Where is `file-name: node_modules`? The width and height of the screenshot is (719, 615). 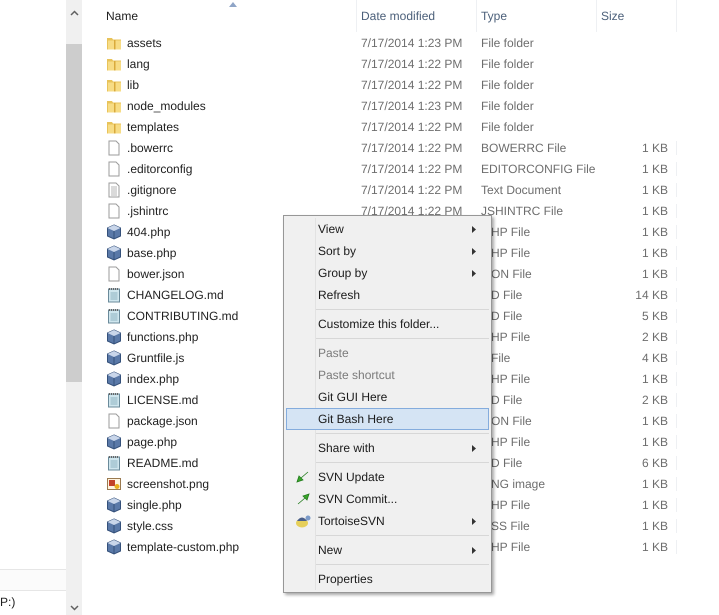
file-name: node_modules is located at coordinates (166, 105).